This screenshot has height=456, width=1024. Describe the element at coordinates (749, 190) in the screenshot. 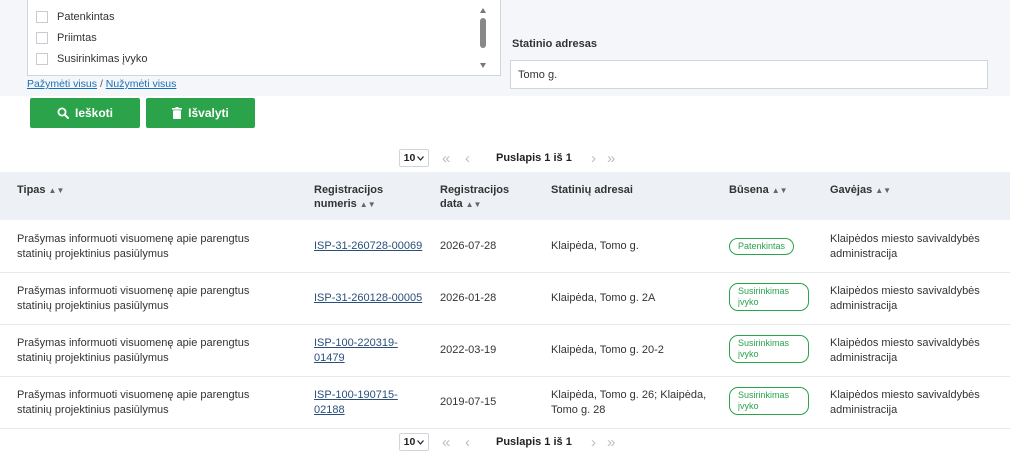

I see `column-header-label: Būsena` at that location.